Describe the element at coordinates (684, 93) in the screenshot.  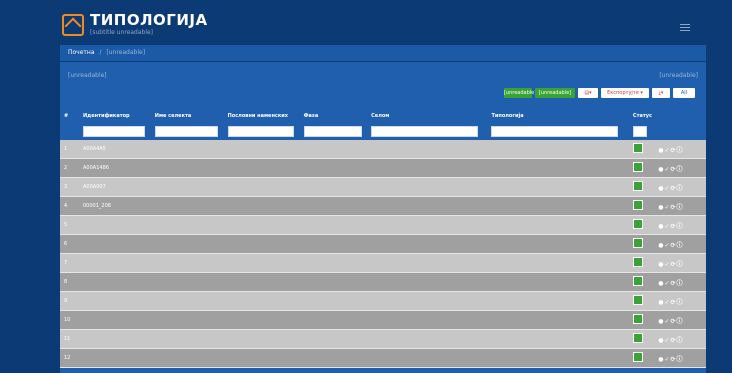
I see `show-all-button: All` at that location.